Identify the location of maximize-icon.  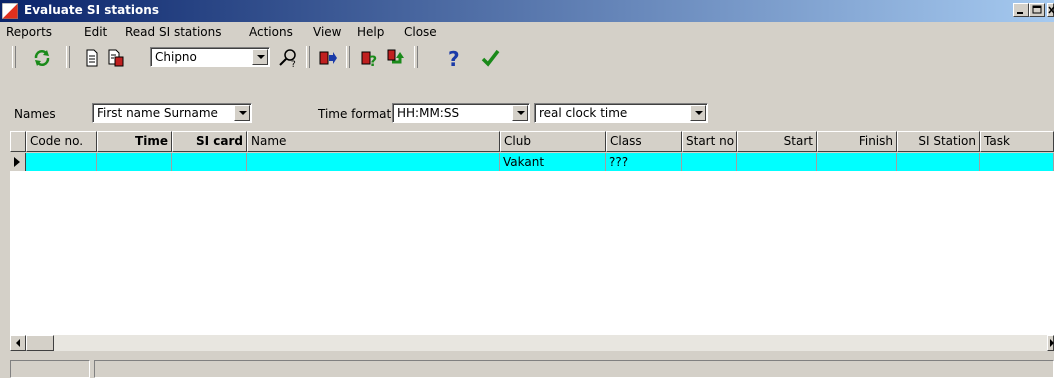
(1037, 9).